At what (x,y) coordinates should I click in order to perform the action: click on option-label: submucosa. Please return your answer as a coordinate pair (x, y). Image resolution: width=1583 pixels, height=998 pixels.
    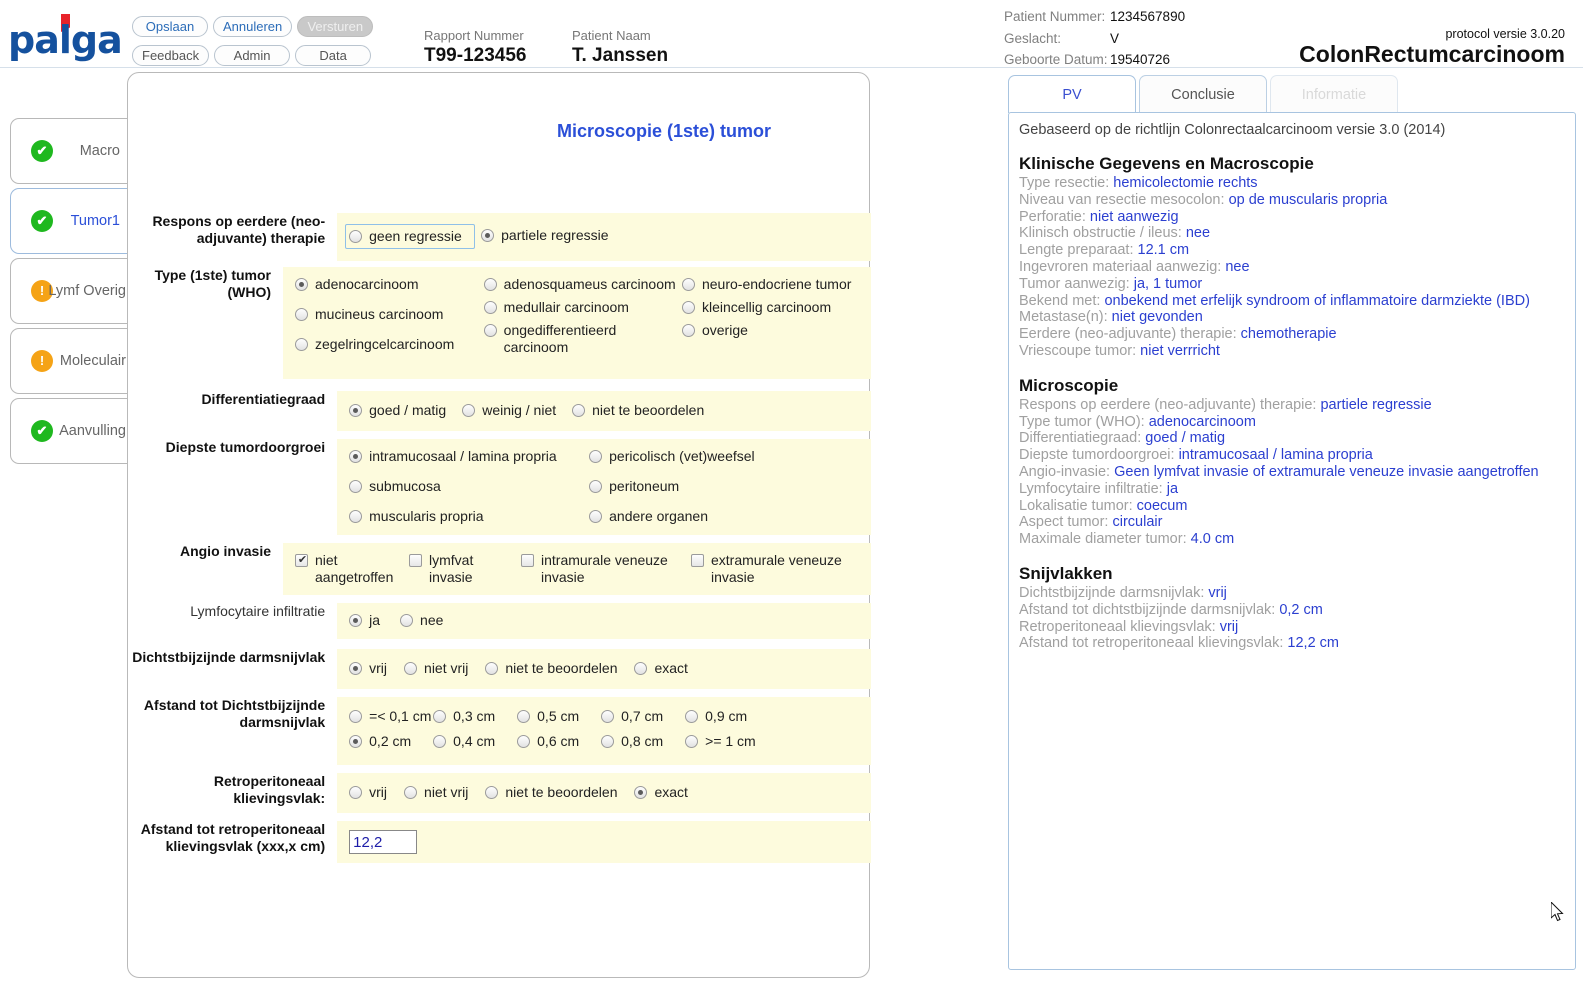
    Looking at the image, I should click on (405, 486).